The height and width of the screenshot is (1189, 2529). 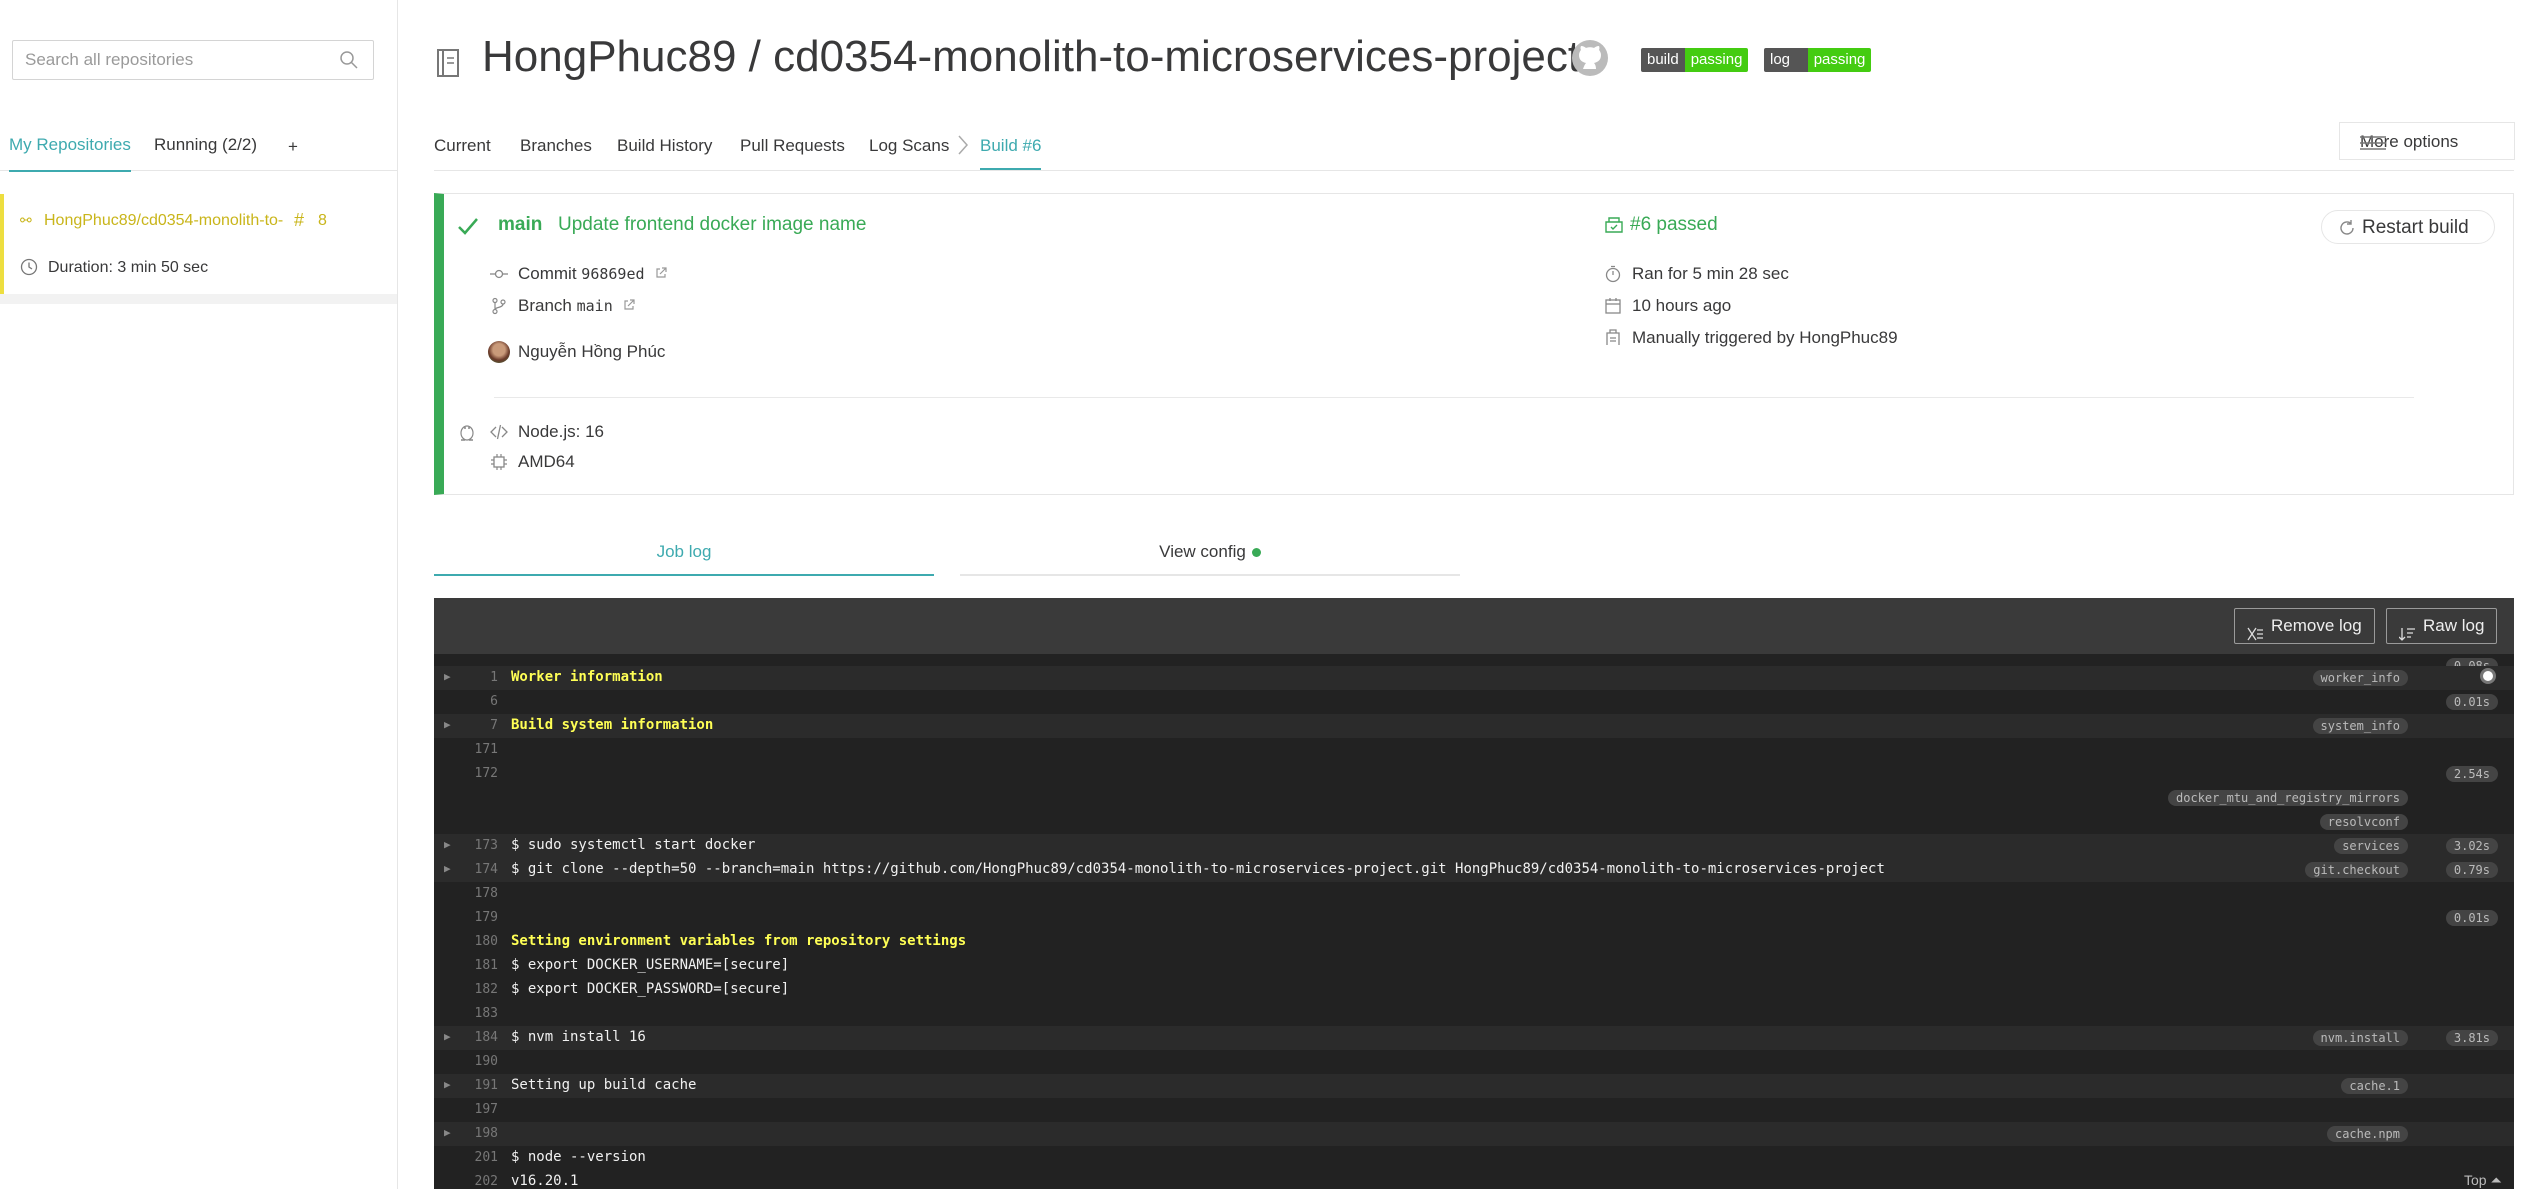 I want to click on line-number: 182, so click(x=478, y=989).